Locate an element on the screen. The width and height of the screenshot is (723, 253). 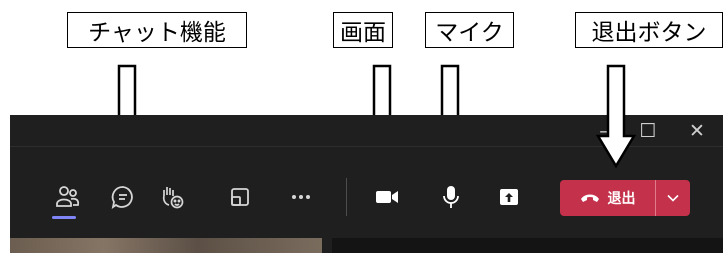
people-icon is located at coordinates (68, 196).